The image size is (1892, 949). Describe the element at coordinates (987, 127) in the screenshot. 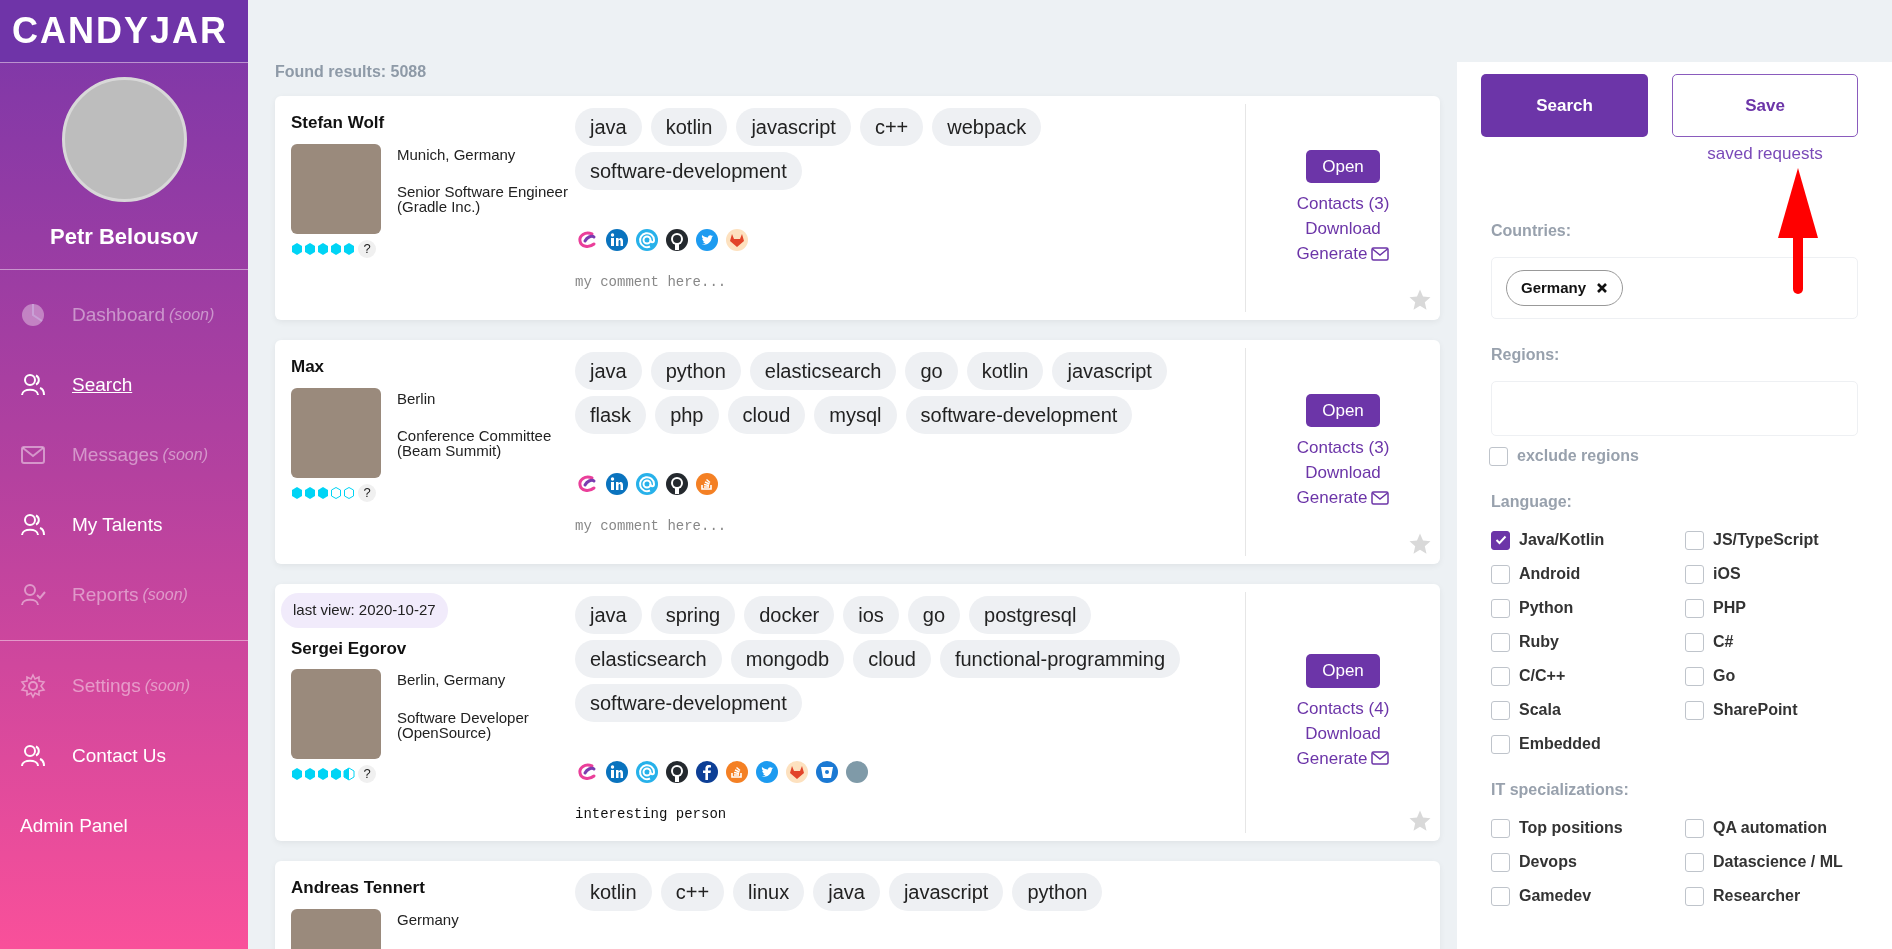

I see `skill-tag: webpack` at that location.